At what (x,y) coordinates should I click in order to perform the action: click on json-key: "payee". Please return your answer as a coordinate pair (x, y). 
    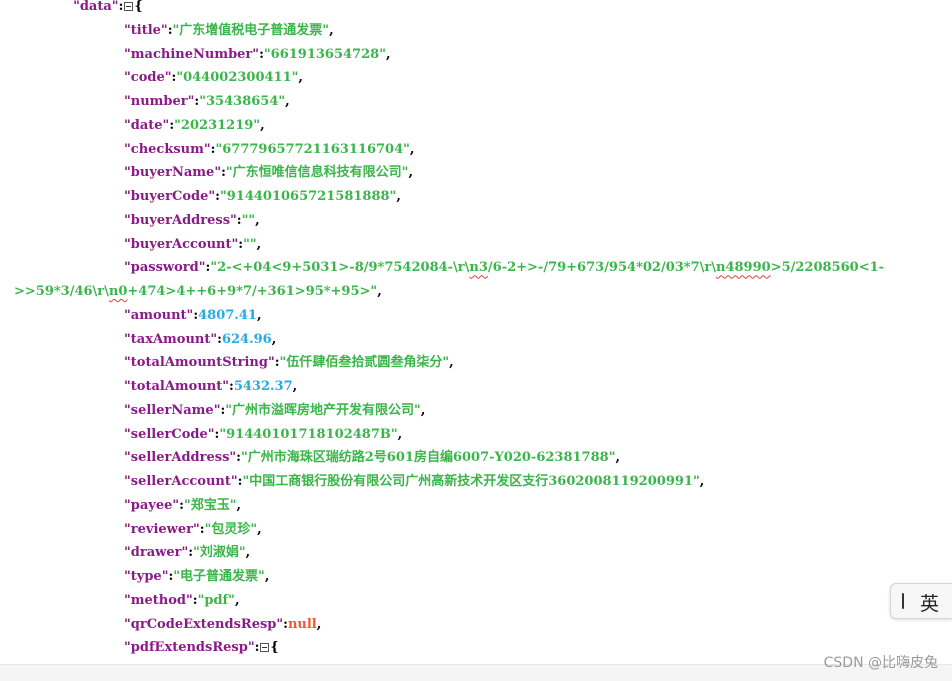
    Looking at the image, I should click on (152, 505).